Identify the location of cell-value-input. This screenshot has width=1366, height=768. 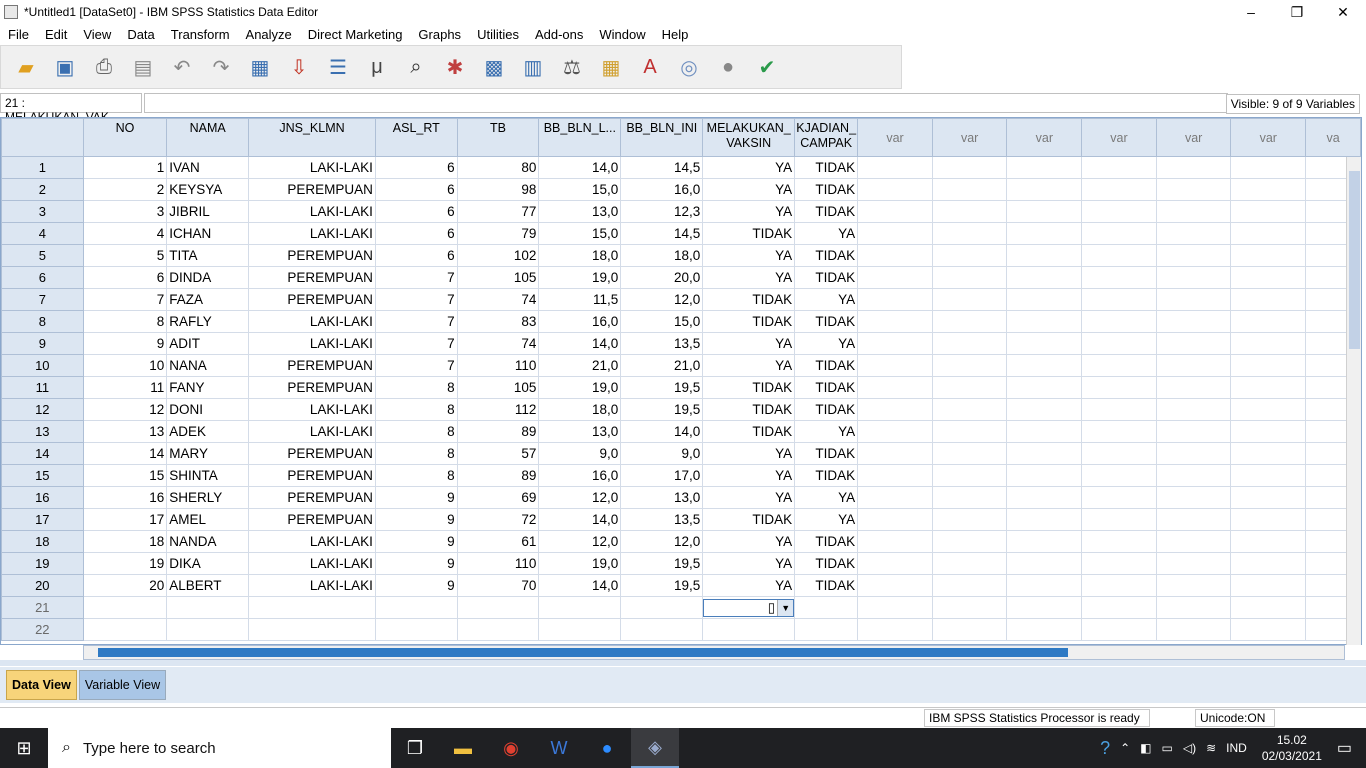
(686, 103).